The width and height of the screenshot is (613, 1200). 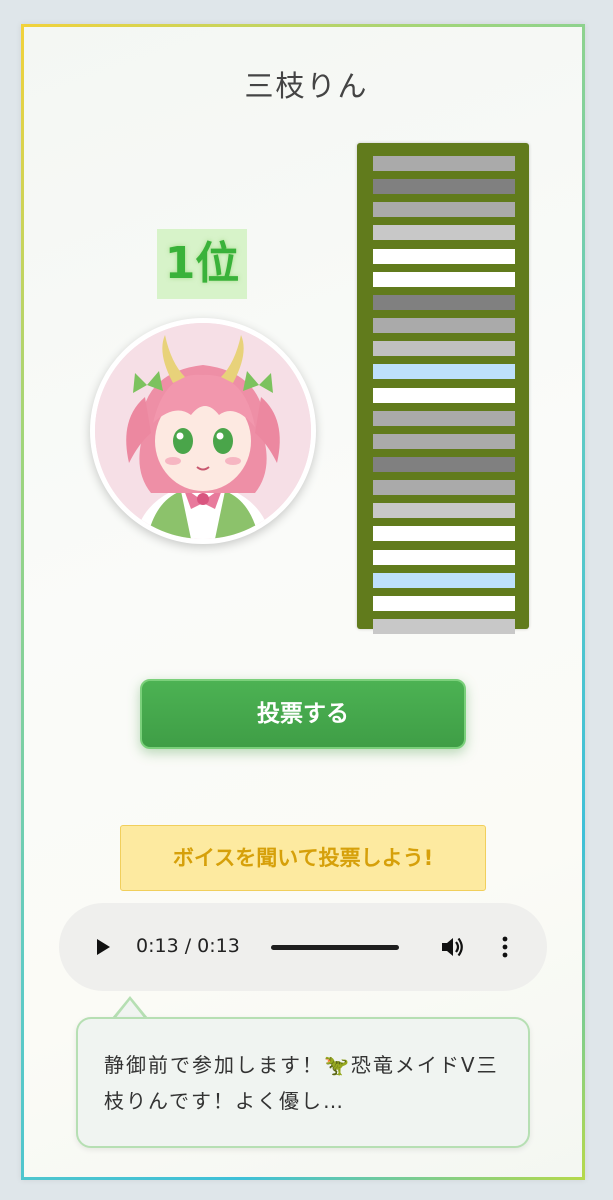 I want to click on avatar, so click(x=203, y=431).